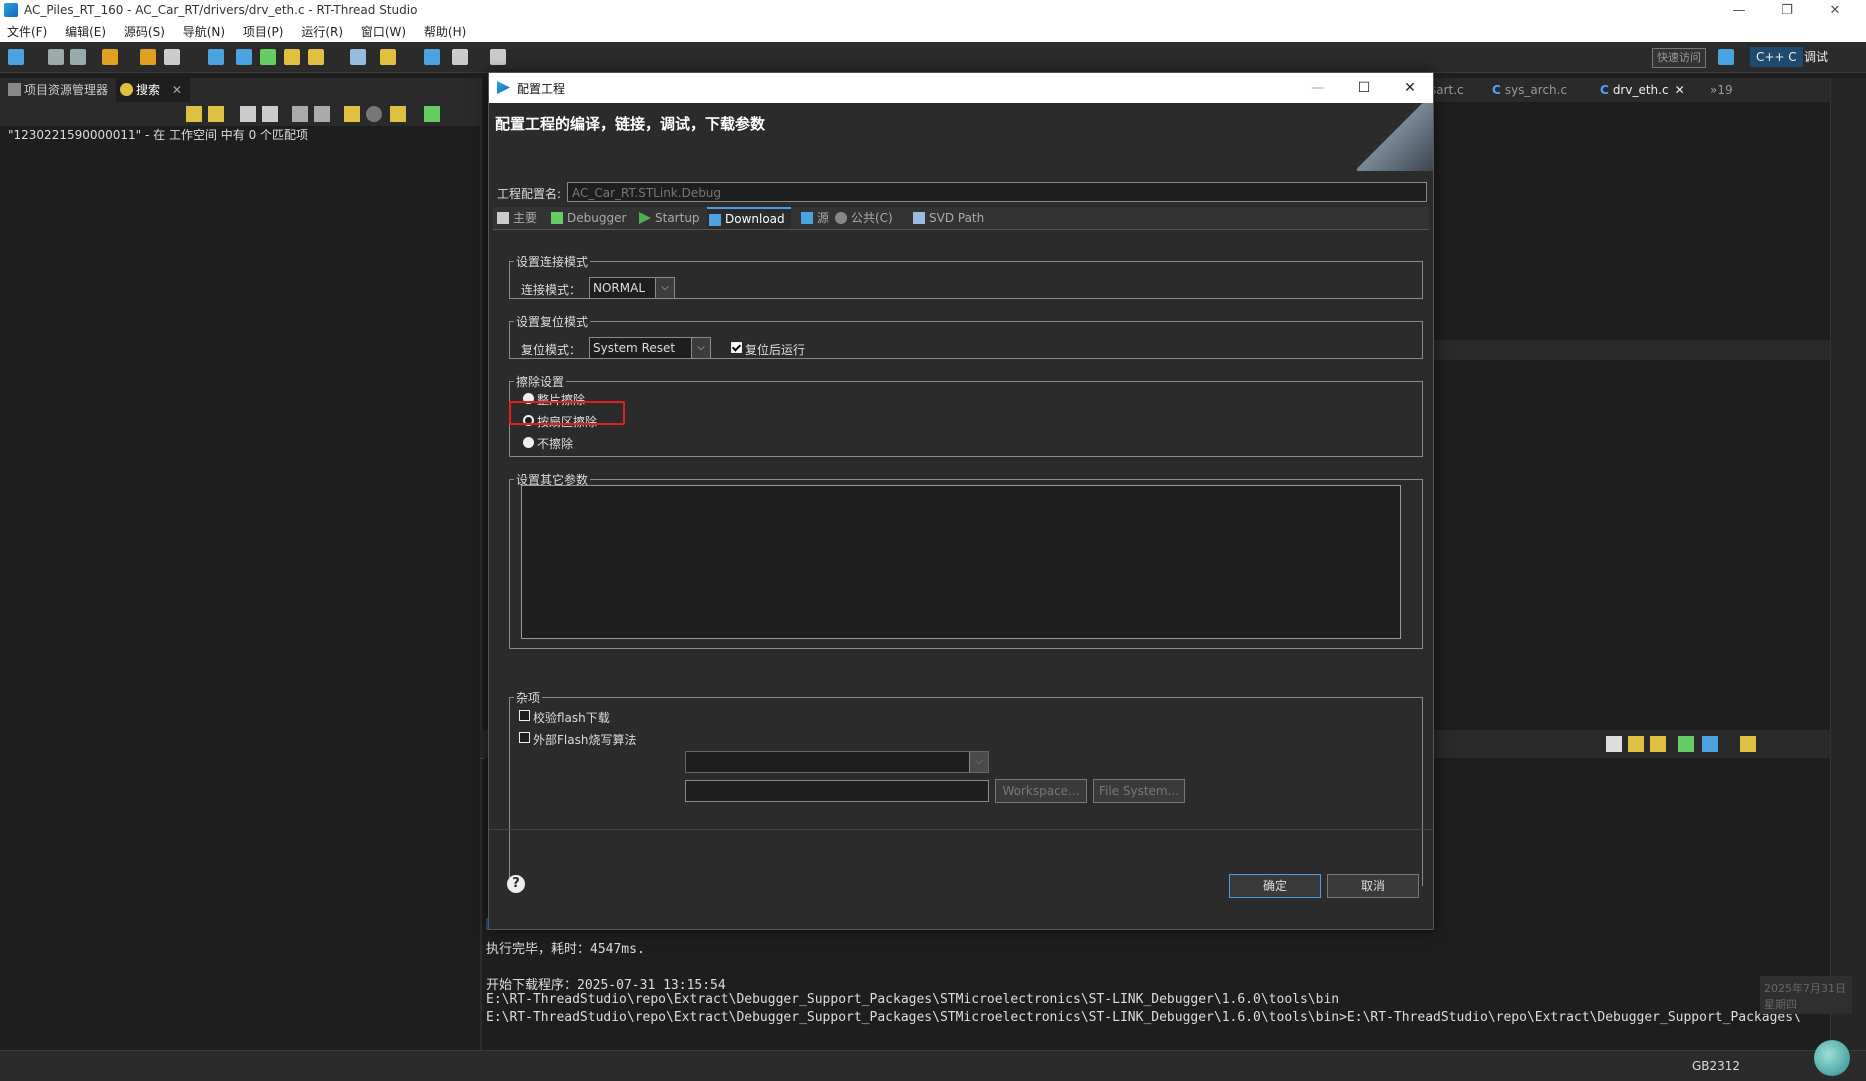 Image resolution: width=1866 pixels, height=1081 pixels. What do you see at coordinates (1805, 988) in the screenshot?
I see `date-text: 2025年7月31日` at bounding box center [1805, 988].